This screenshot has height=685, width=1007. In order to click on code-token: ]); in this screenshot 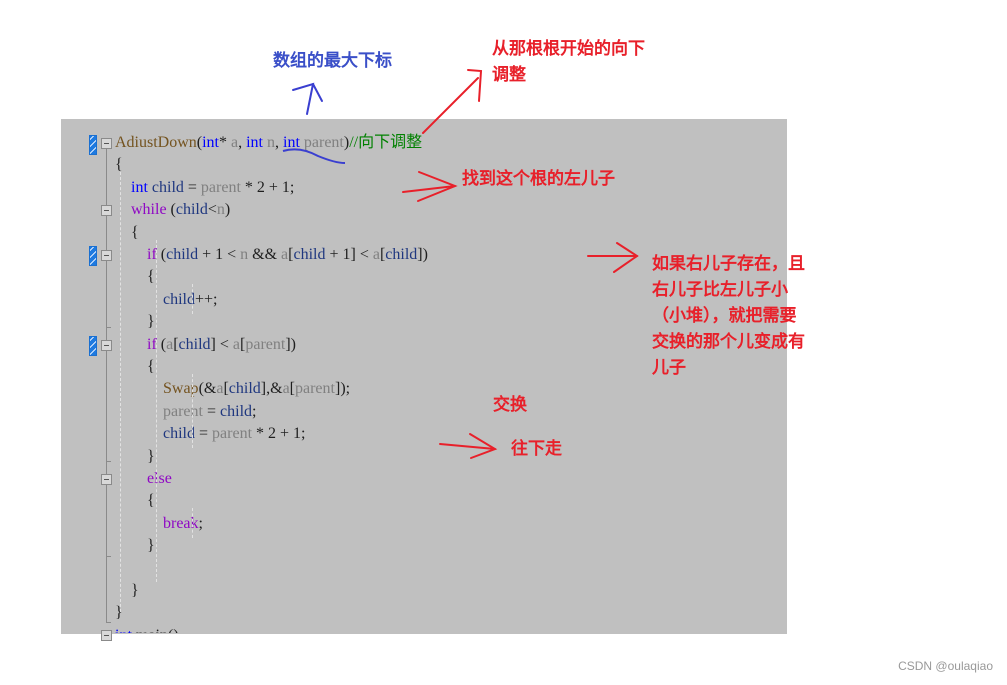, I will do `click(342, 389)`.